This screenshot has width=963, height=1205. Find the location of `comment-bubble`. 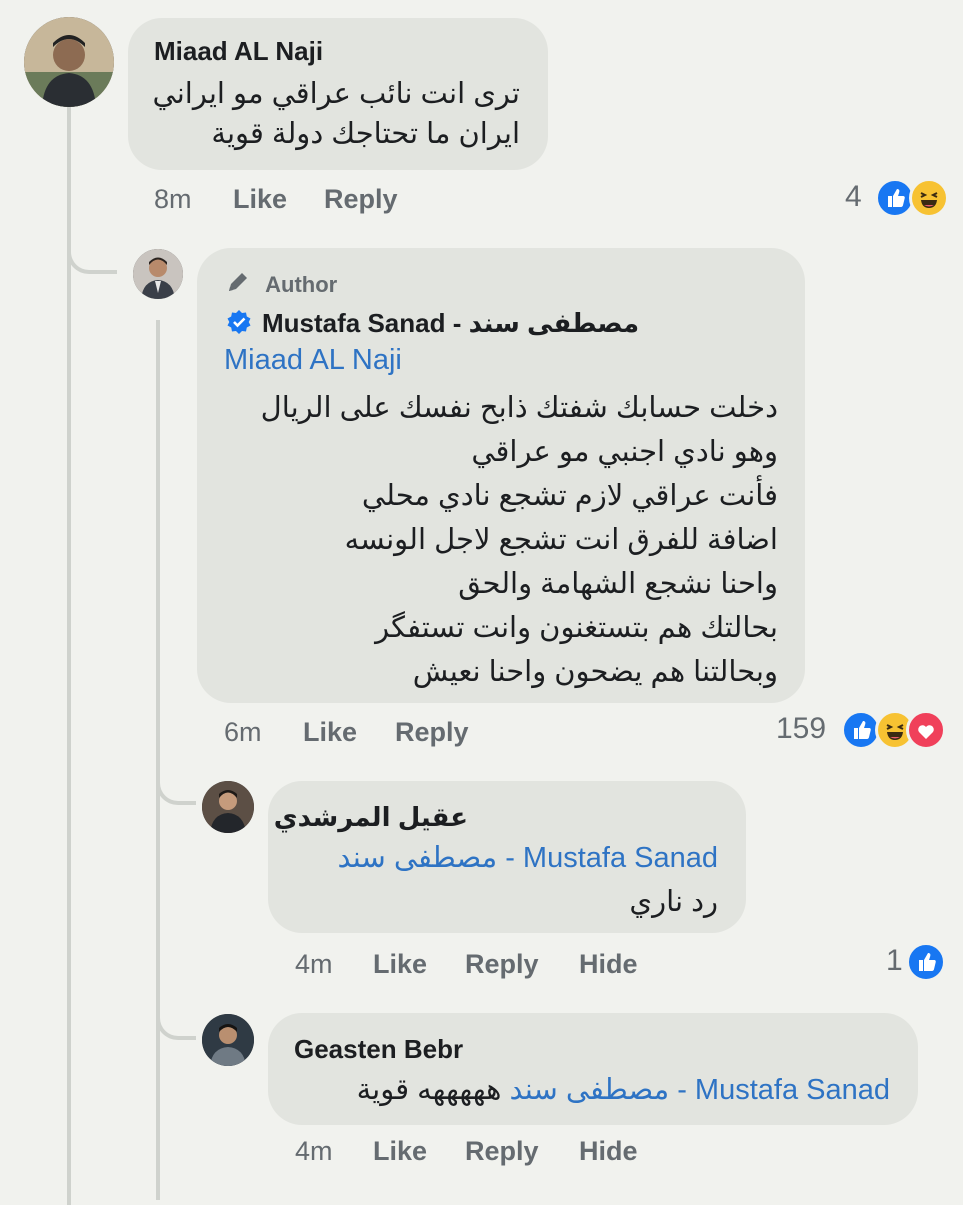

comment-bubble is located at coordinates (593, 1069).